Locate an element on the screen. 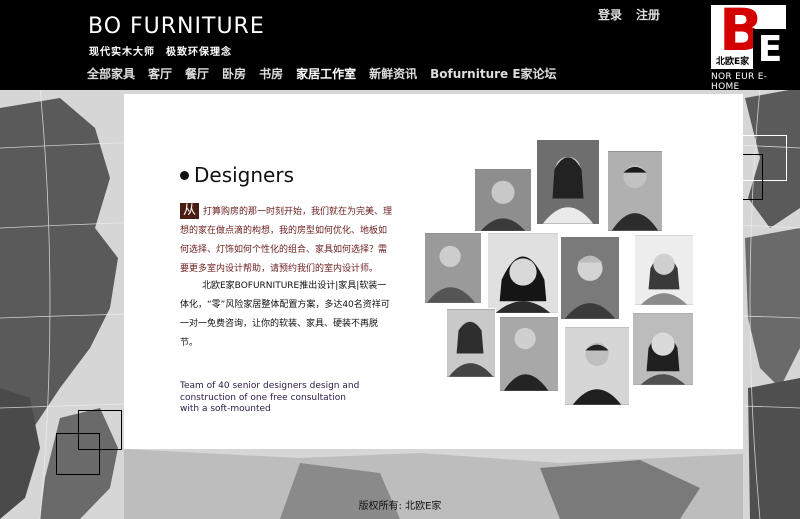 Image resolution: width=800 pixels, height=519 pixels. logo-chinese-name: 北欧E家 is located at coordinates (733, 62).